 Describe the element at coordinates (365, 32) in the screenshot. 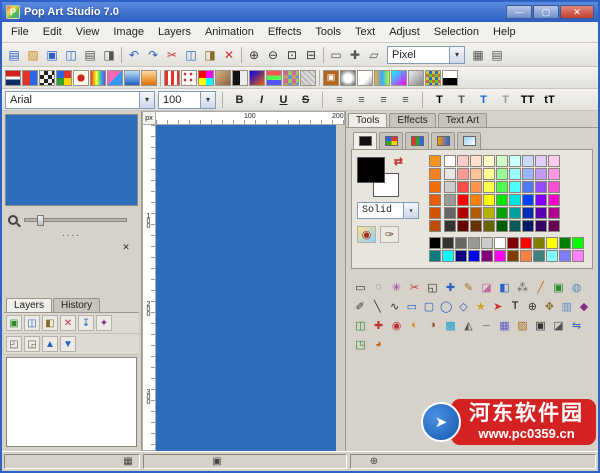

I see `menu-text: Text` at that location.